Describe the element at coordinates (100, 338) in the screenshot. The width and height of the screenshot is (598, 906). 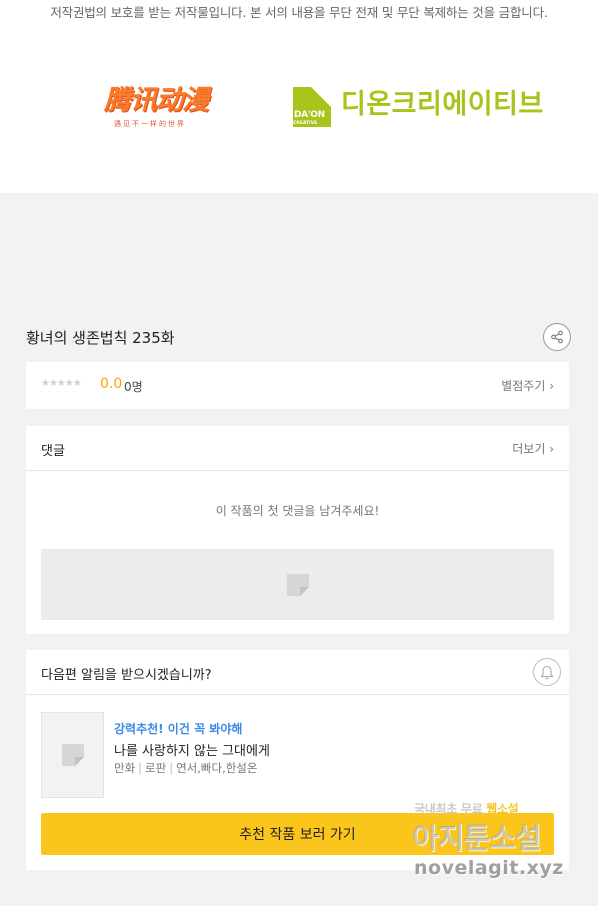
I see `episode-title: 황녀의 생존법칙 235화` at that location.